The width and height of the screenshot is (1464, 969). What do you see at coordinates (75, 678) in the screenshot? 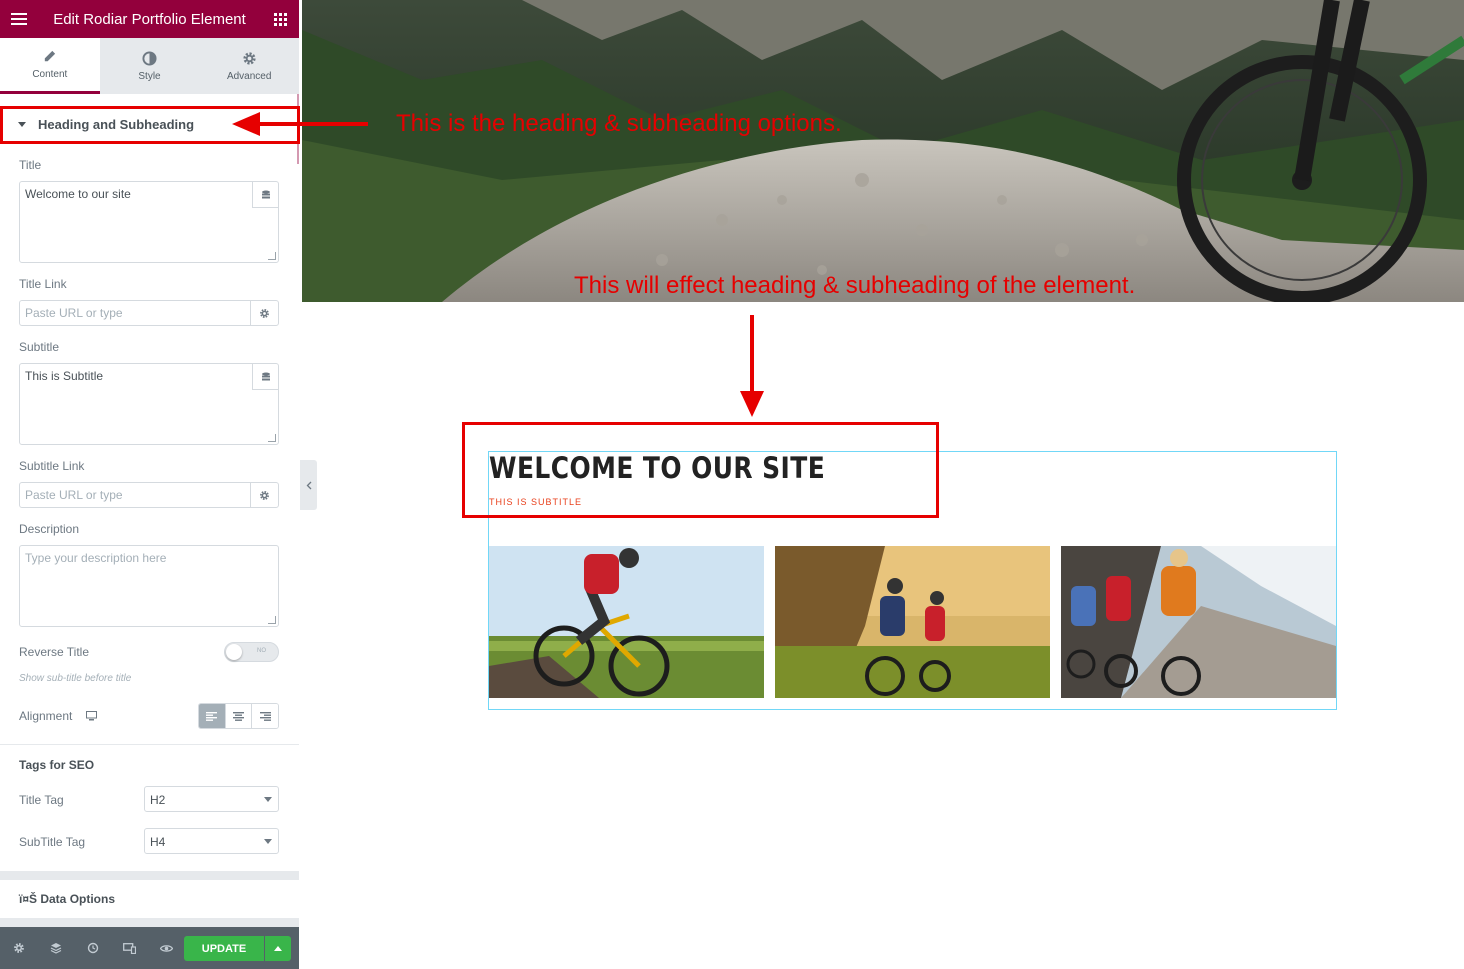
I see `reverse-title-help: Show sub-title before title` at bounding box center [75, 678].